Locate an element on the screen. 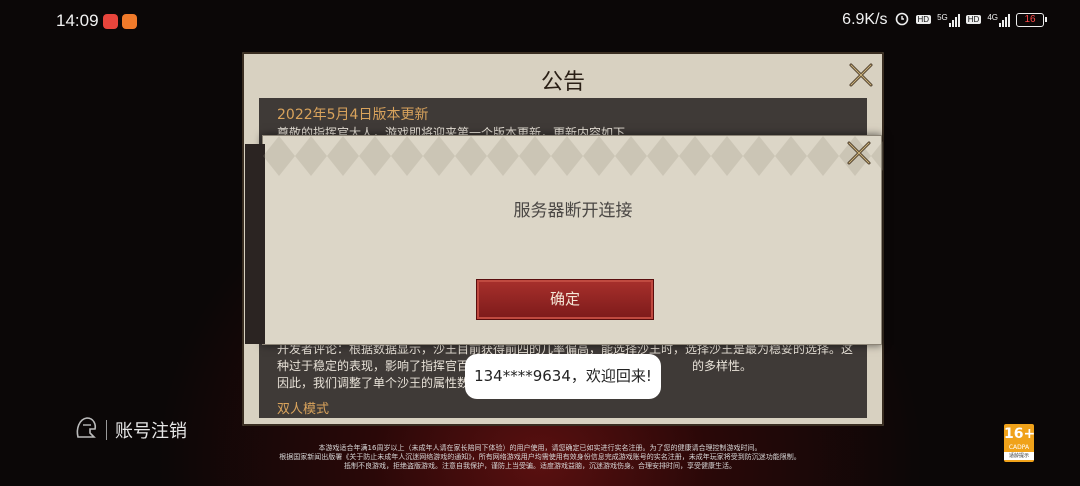 Image resolution: width=1080 pixels, height=486 pixels. update-heading: 2022年5月4日版本更新 is located at coordinates (353, 115).